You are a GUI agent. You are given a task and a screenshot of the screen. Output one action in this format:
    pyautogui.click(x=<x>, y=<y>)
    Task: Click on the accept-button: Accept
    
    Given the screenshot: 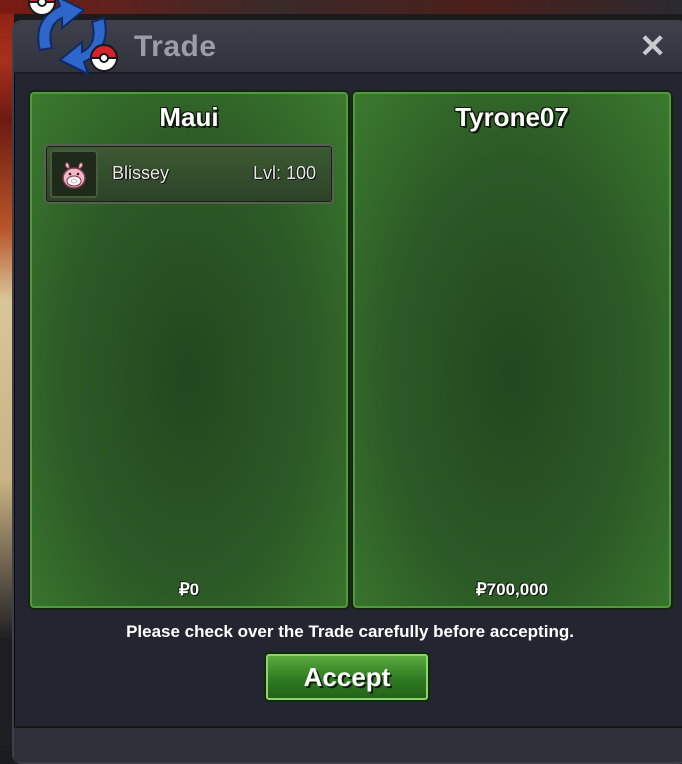 What is the action you would take?
    pyautogui.click(x=347, y=677)
    